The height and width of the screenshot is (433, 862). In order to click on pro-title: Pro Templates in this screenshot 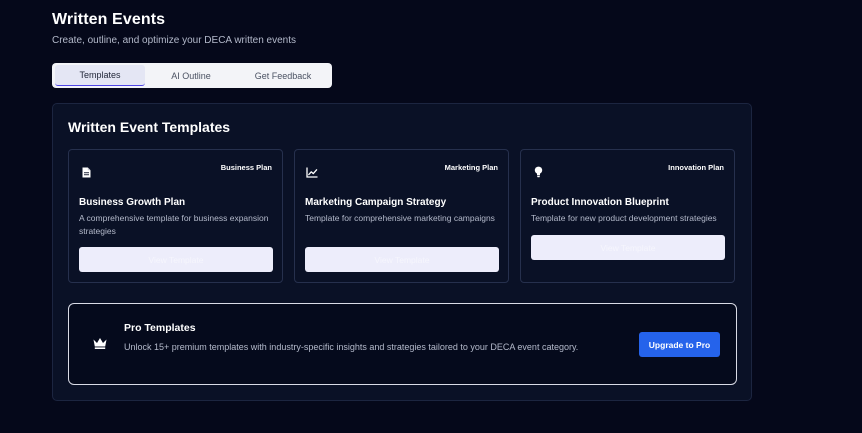, I will do `click(160, 328)`.